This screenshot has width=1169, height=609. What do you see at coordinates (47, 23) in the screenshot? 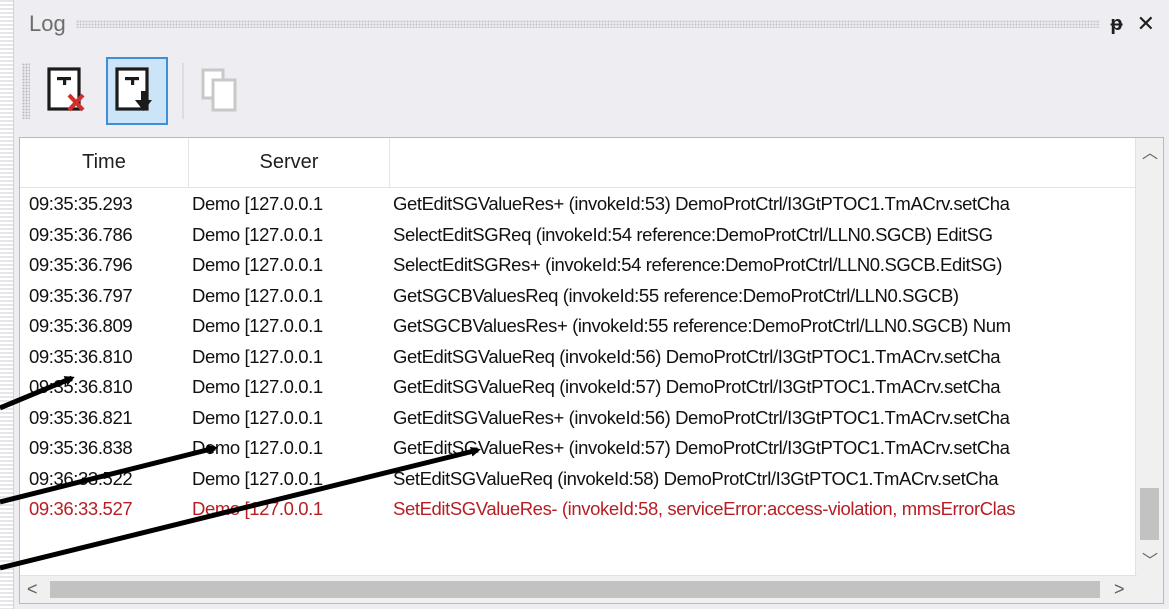
I see `panel-title: Log` at bounding box center [47, 23].